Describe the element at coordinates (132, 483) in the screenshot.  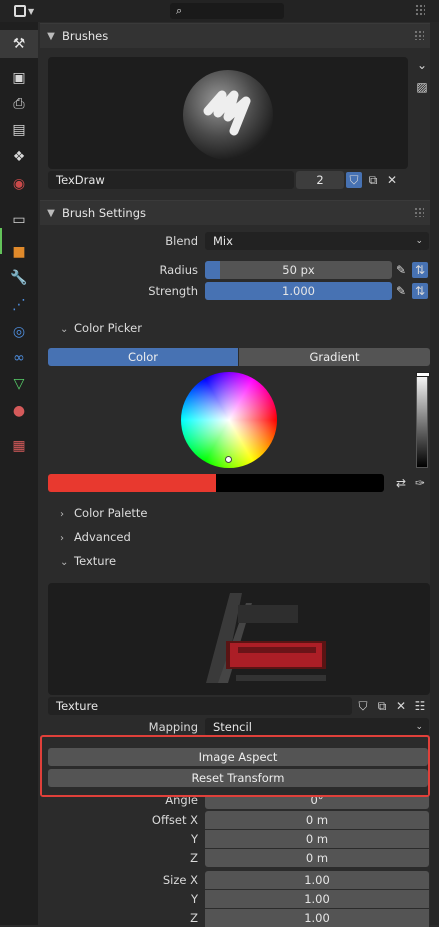
I see `primary-color-swatch` at that location.